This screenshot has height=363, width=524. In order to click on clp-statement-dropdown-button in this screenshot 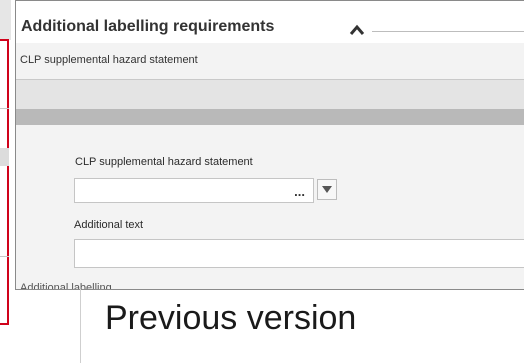, I will do `click(327, 189)`.